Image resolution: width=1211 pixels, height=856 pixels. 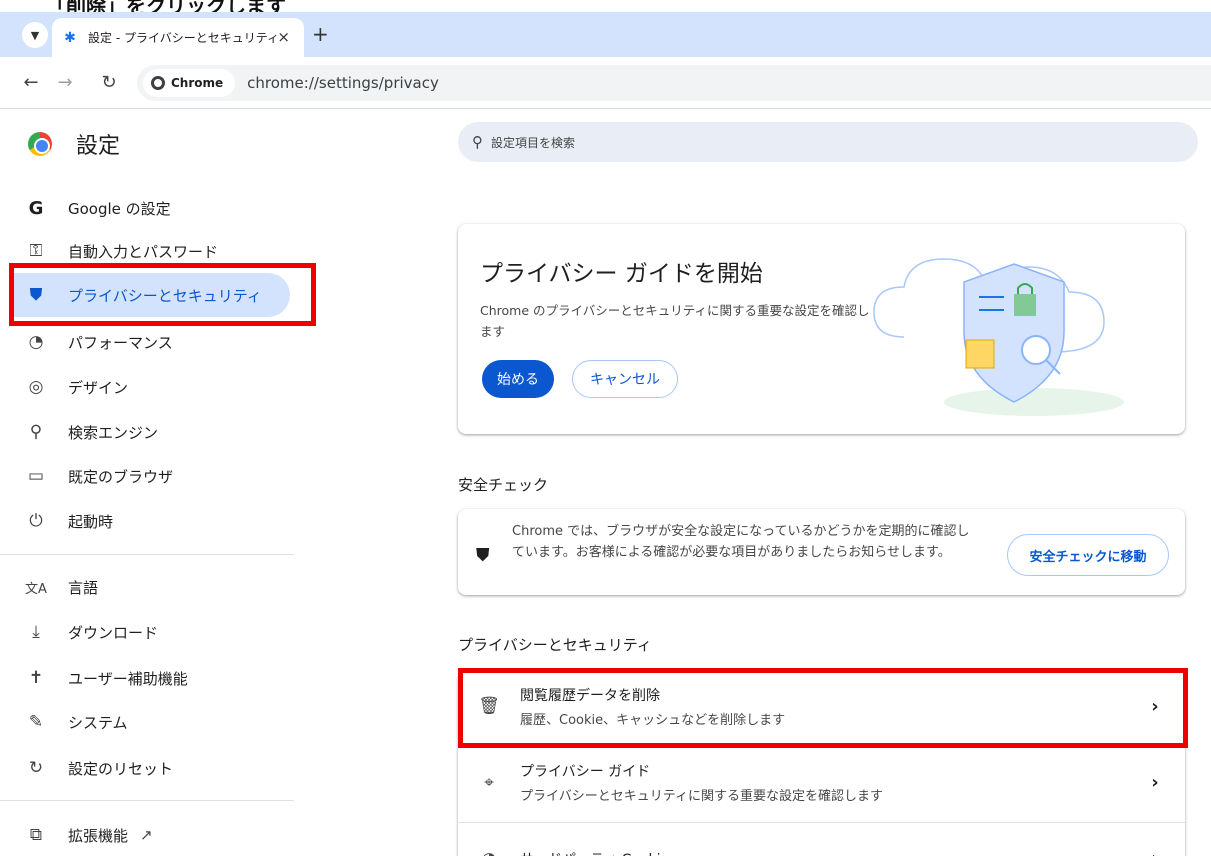 I want to click on sidebar-item-13: ↻ 設定のリセット, so click(x=157, y=768).